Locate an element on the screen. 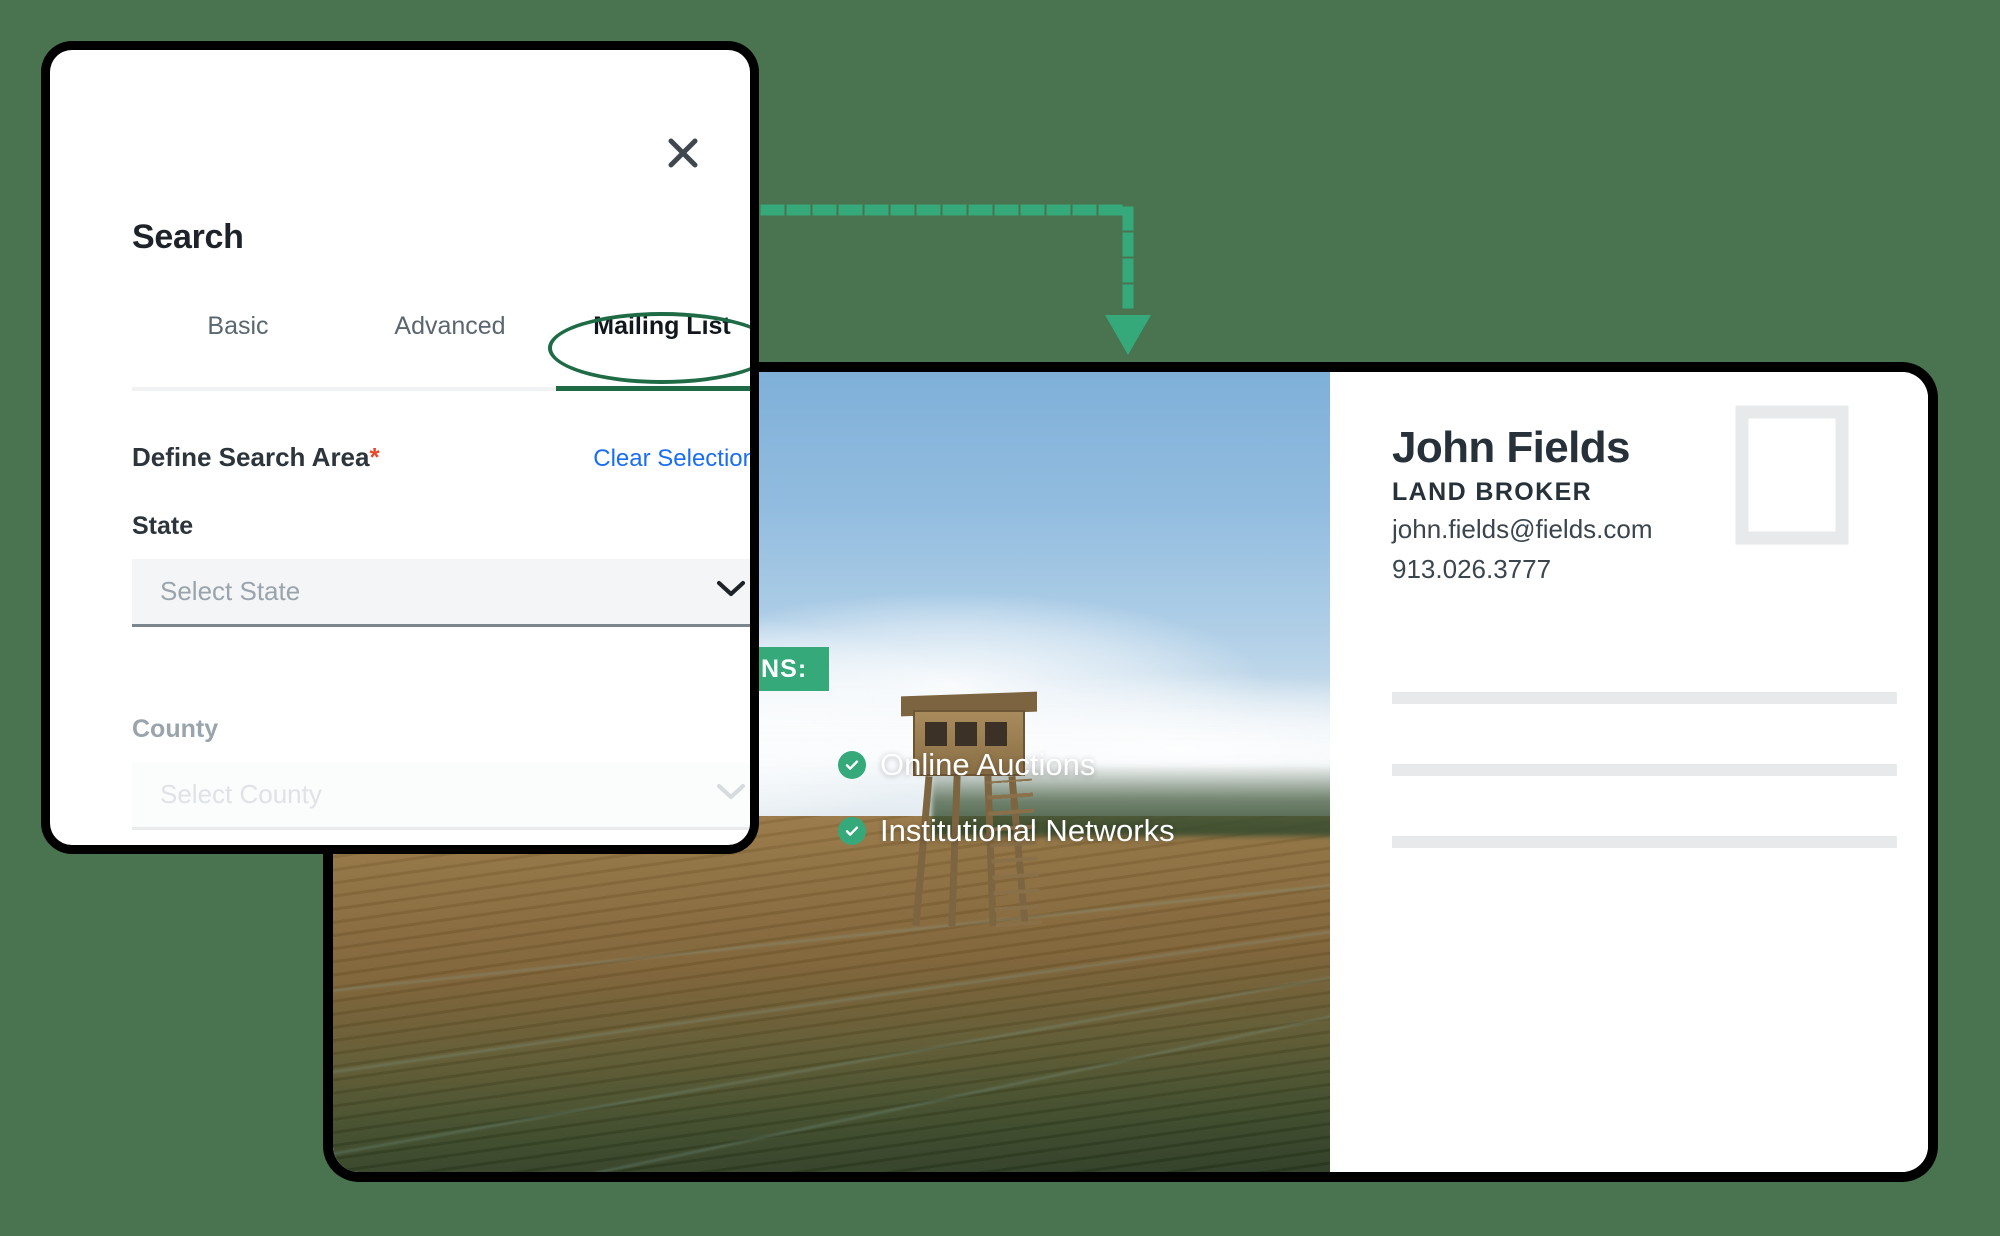 The width and height of the screenshot is (2000, 1236). list-item: Online Auctions is located at coordinates (1050, 765).